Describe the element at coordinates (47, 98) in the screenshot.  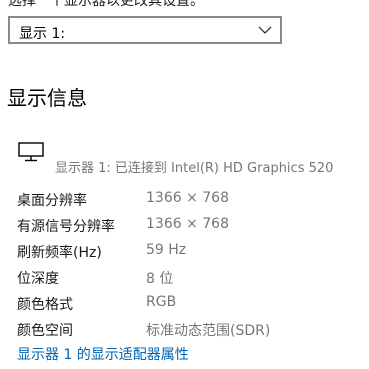
I see `section-title-display-info: 显示信息` at that location.